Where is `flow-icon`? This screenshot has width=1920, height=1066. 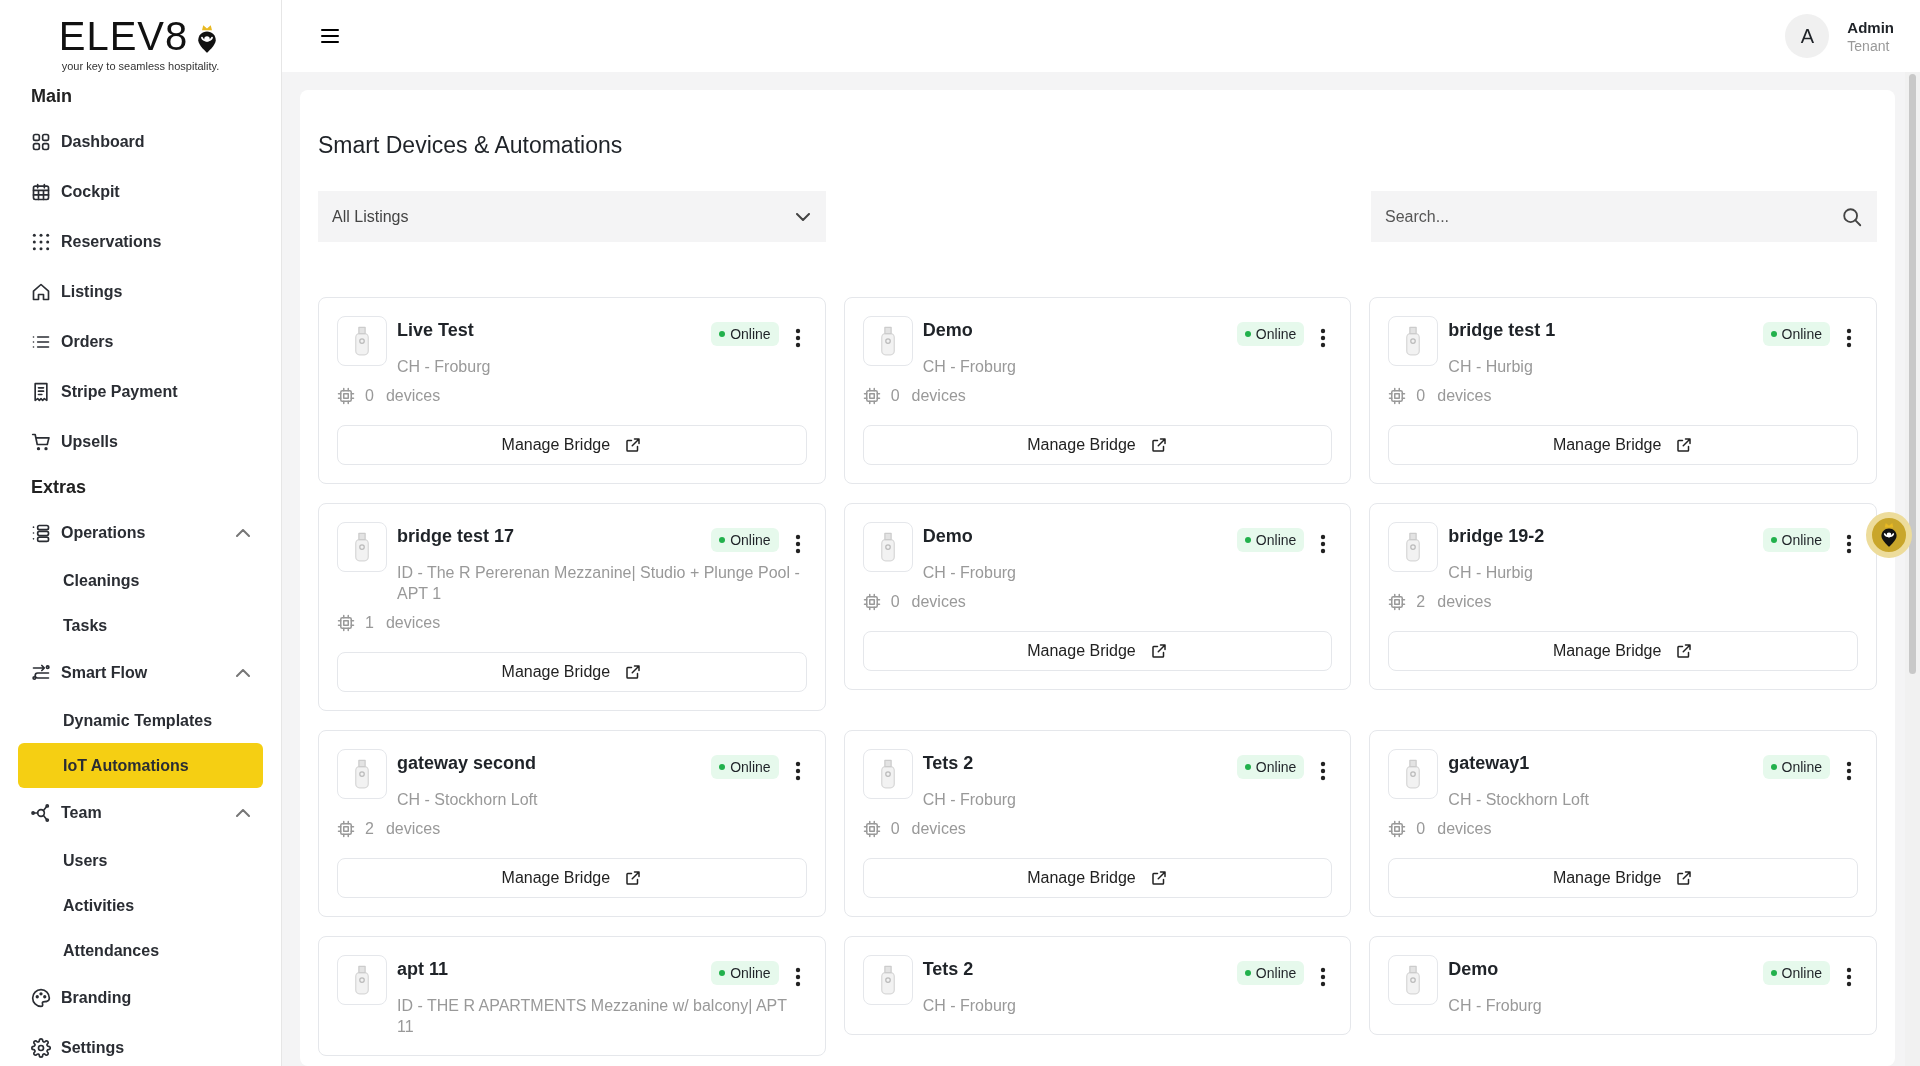 flow-icon is located at coordinates (41, 673).